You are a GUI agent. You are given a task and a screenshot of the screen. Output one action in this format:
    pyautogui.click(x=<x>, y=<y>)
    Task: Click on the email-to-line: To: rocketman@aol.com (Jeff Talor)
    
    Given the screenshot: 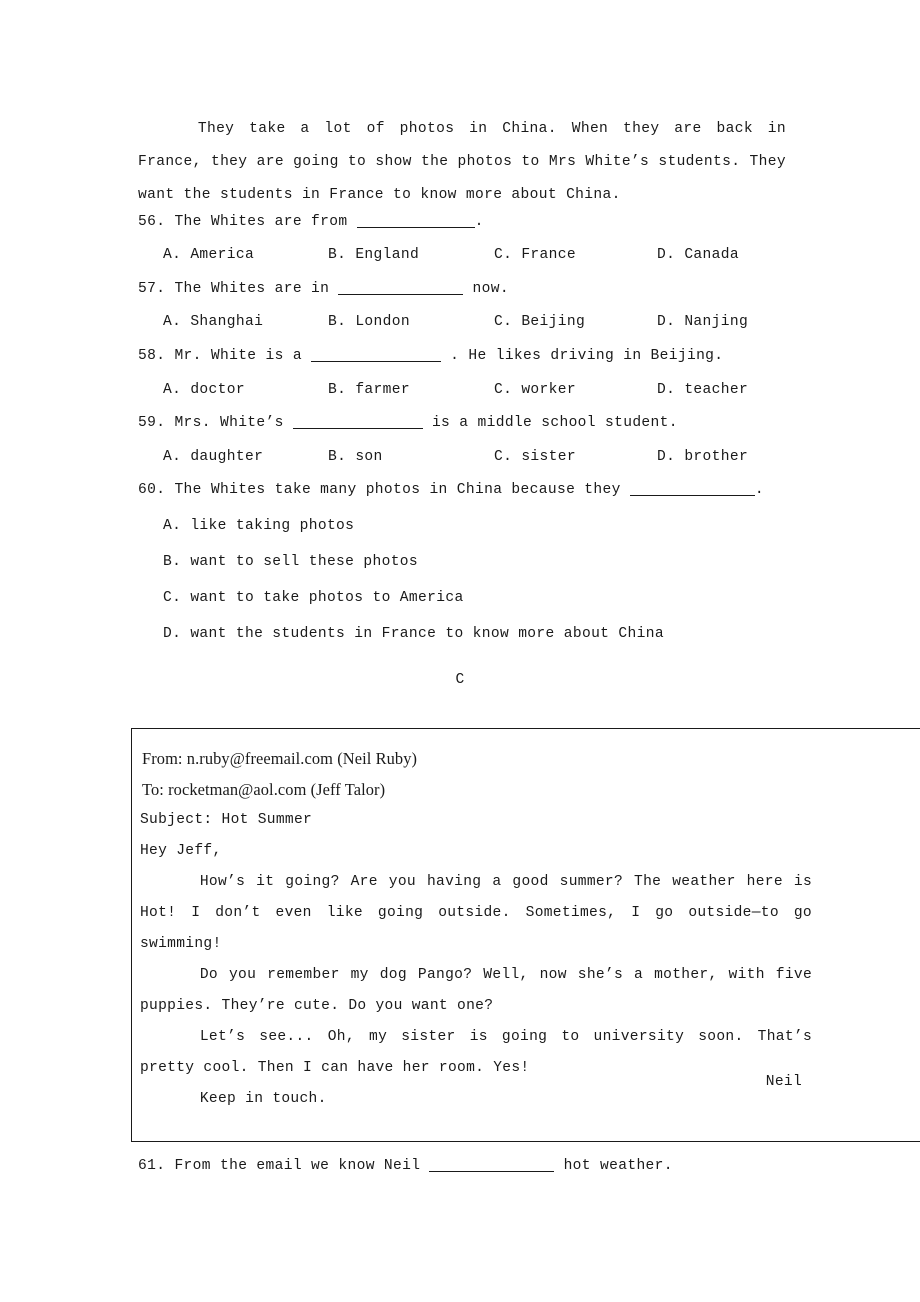 What is the action you would take?
    pyautogui.click(x=264, y=789)
    